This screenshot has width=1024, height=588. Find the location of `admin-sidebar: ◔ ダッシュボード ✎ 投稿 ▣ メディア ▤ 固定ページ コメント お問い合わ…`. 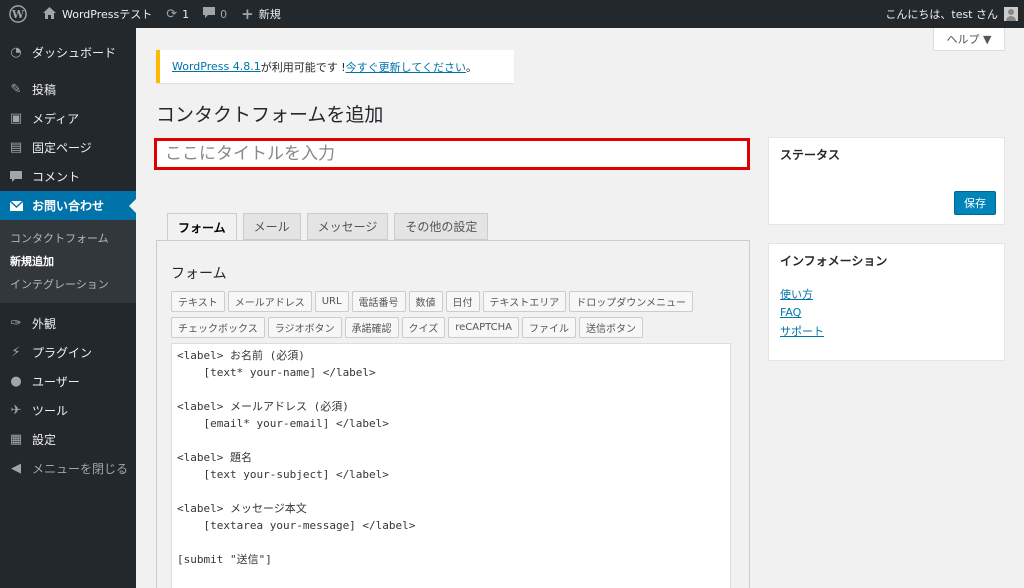

admin-sidebar: ◔ ダッシュボード ✎ 投稿 ▣ メディア ▤ 固定ページ コメント お問い合わ… is located at coordinates (68, 308).